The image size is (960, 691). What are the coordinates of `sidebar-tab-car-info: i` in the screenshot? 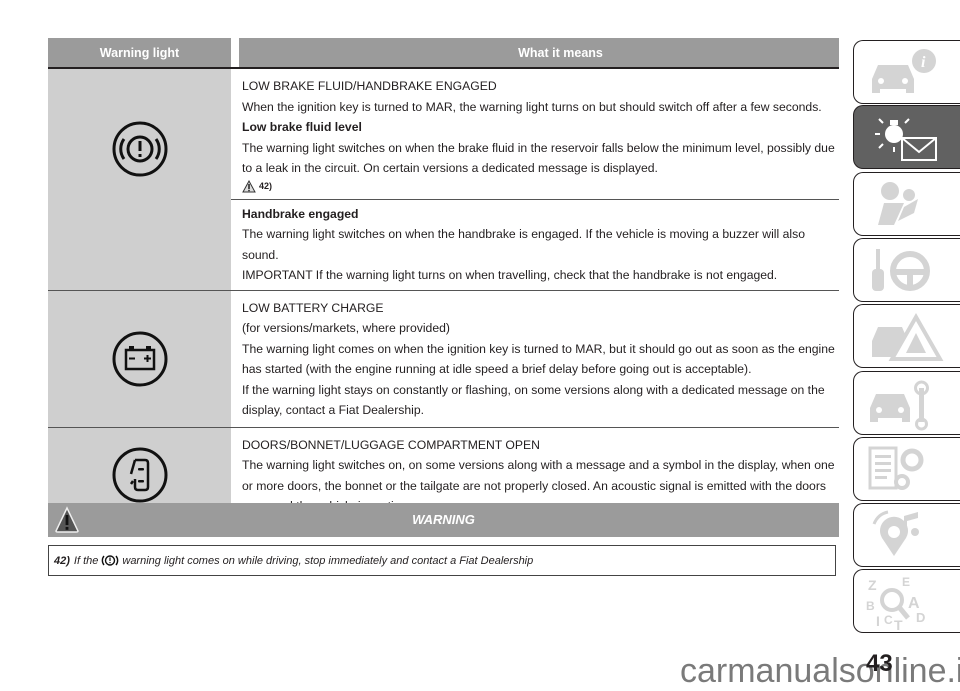 It's located at (906, 72).